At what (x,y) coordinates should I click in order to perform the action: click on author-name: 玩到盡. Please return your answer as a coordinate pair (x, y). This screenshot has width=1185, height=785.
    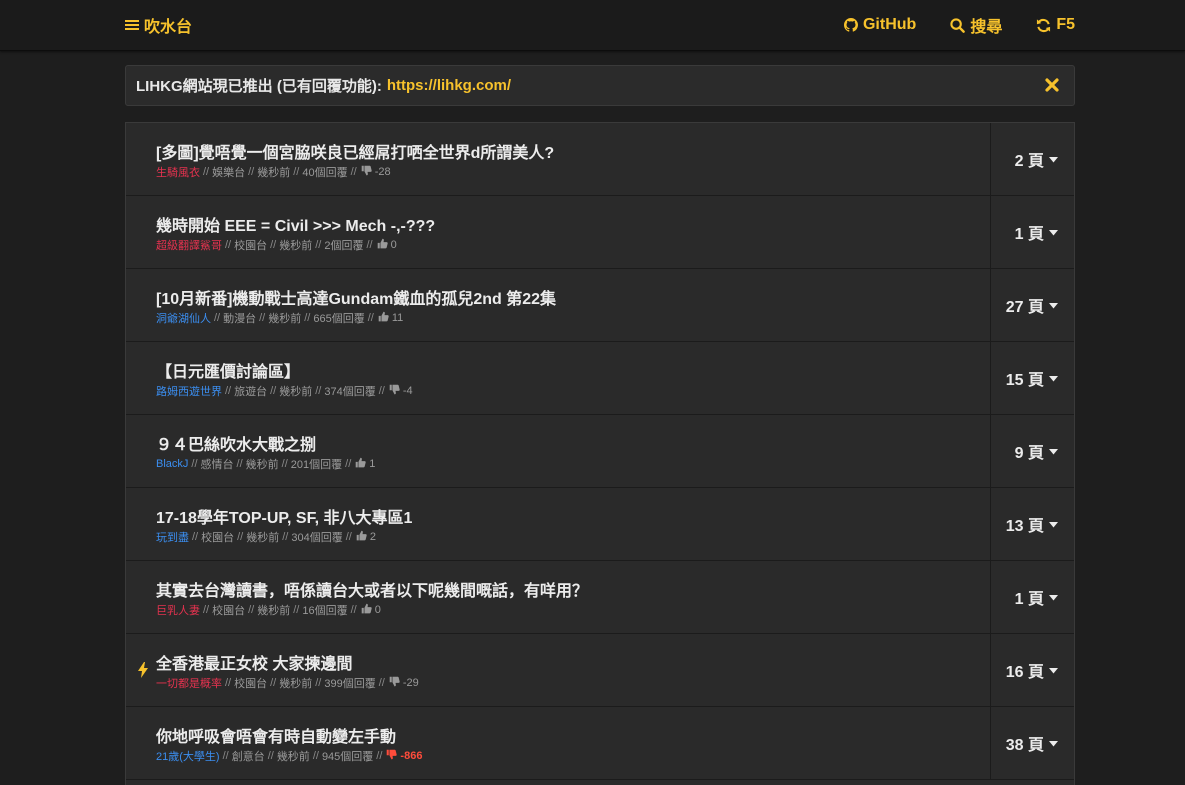
    Looking at the image, I should click on (172, 537).